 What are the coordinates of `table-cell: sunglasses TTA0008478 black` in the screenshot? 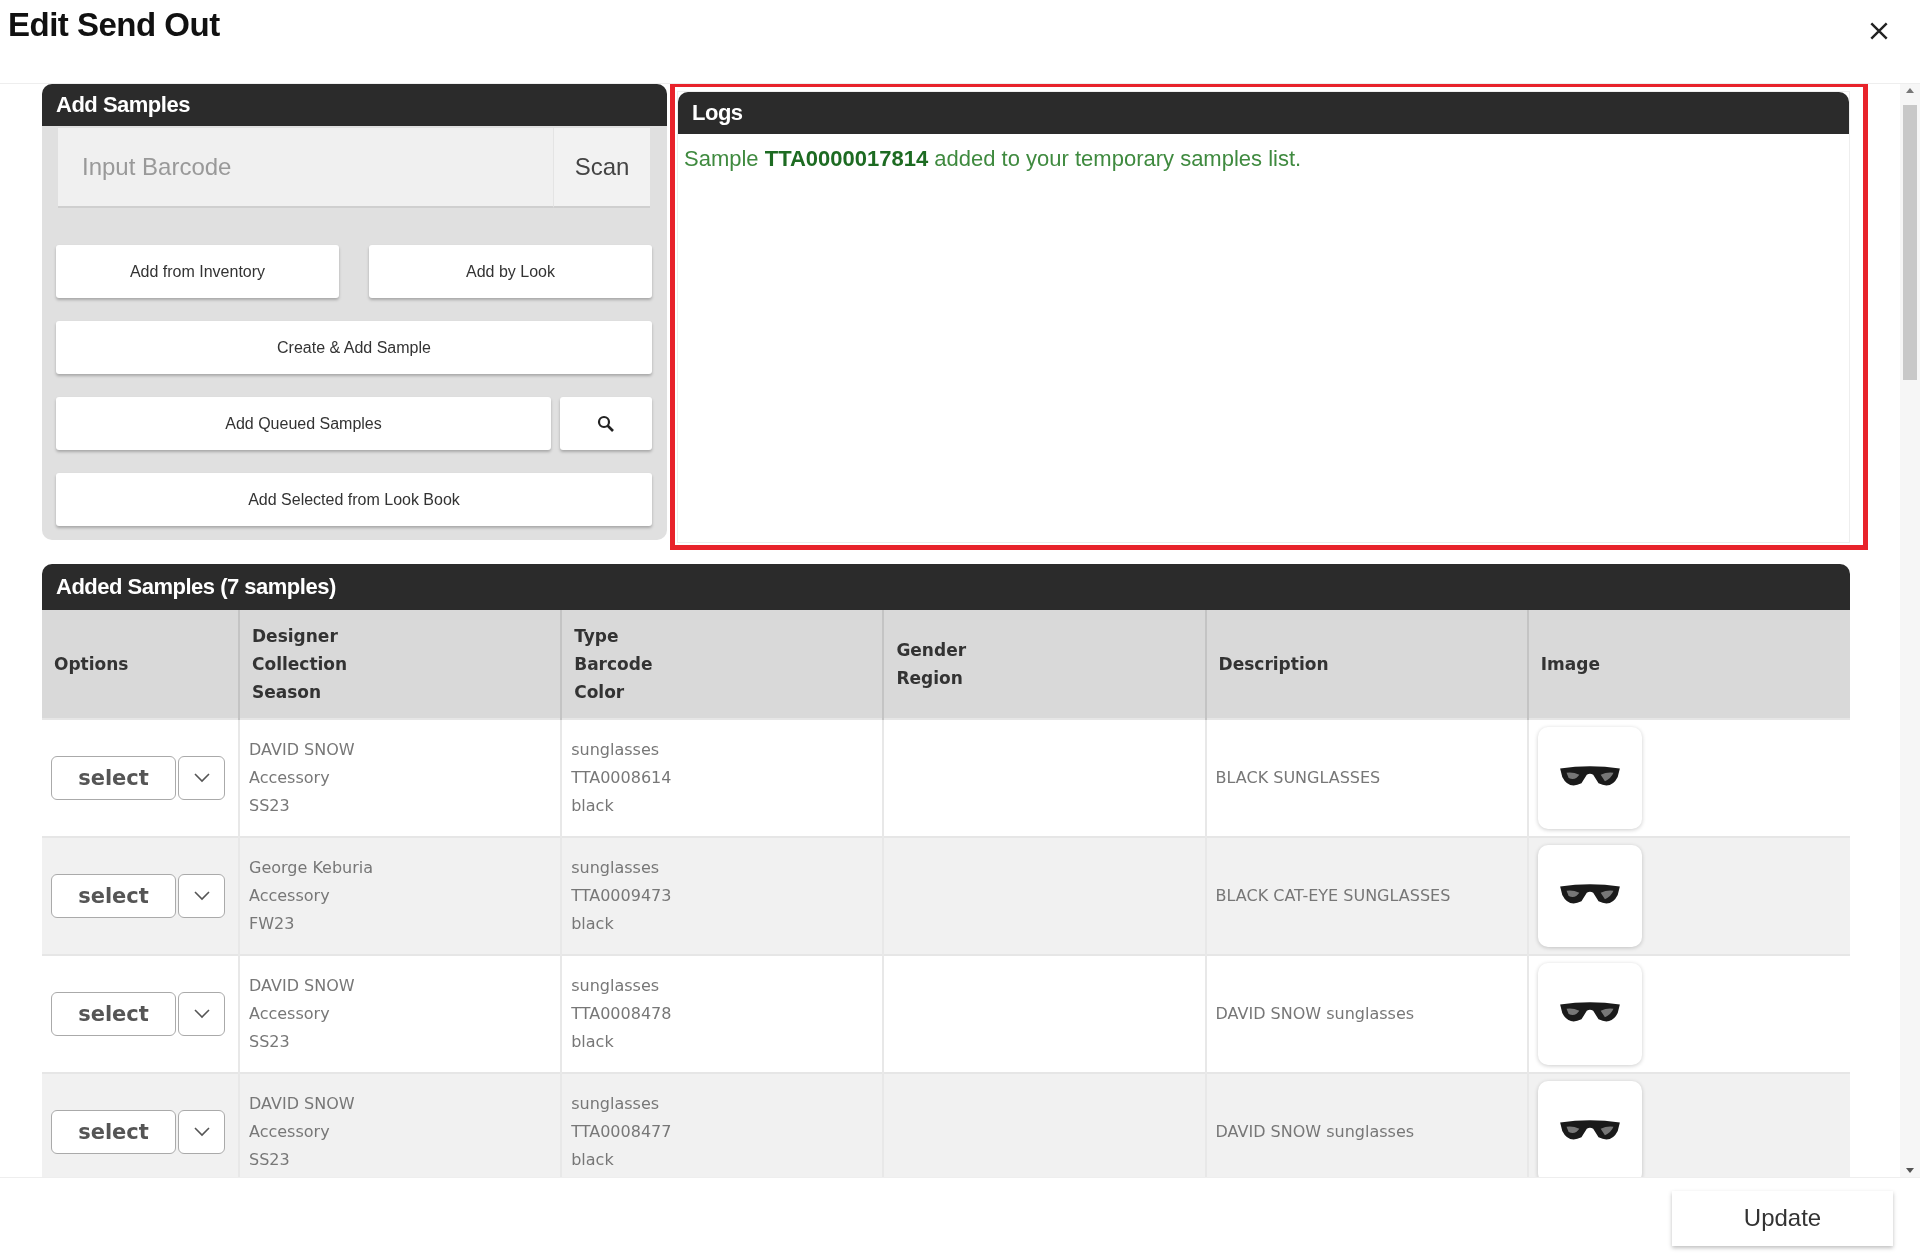 It's located at (621, 1013).